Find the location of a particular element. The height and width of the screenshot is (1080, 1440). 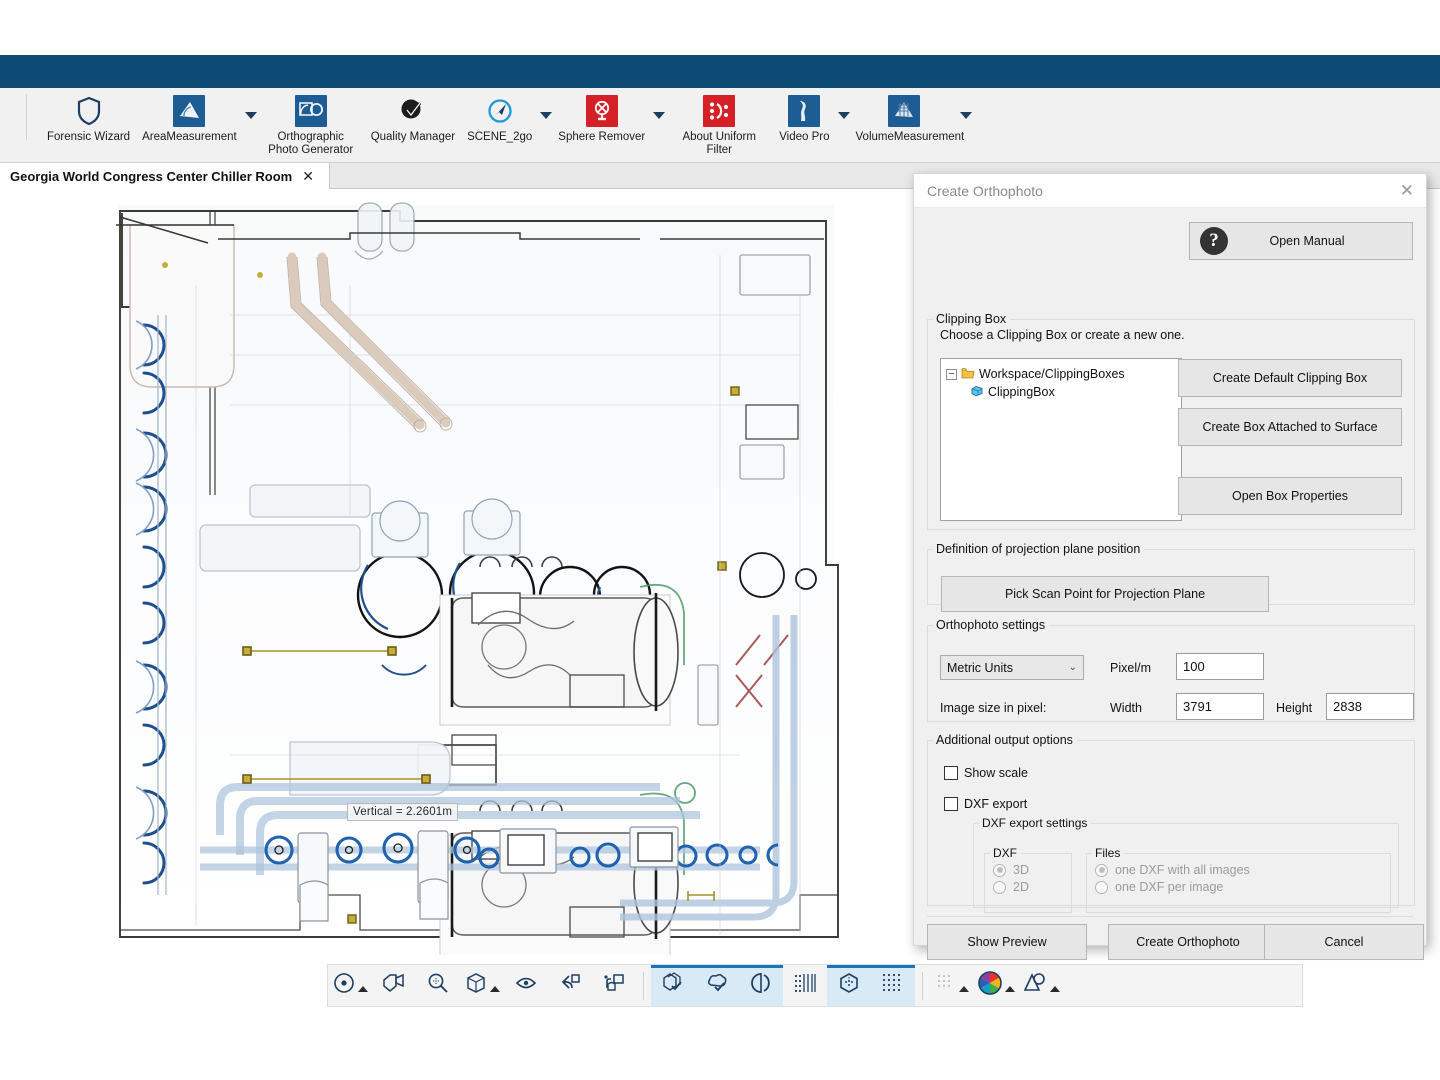

toolbar-clipping-toggle is located at coordinates (761, 985).